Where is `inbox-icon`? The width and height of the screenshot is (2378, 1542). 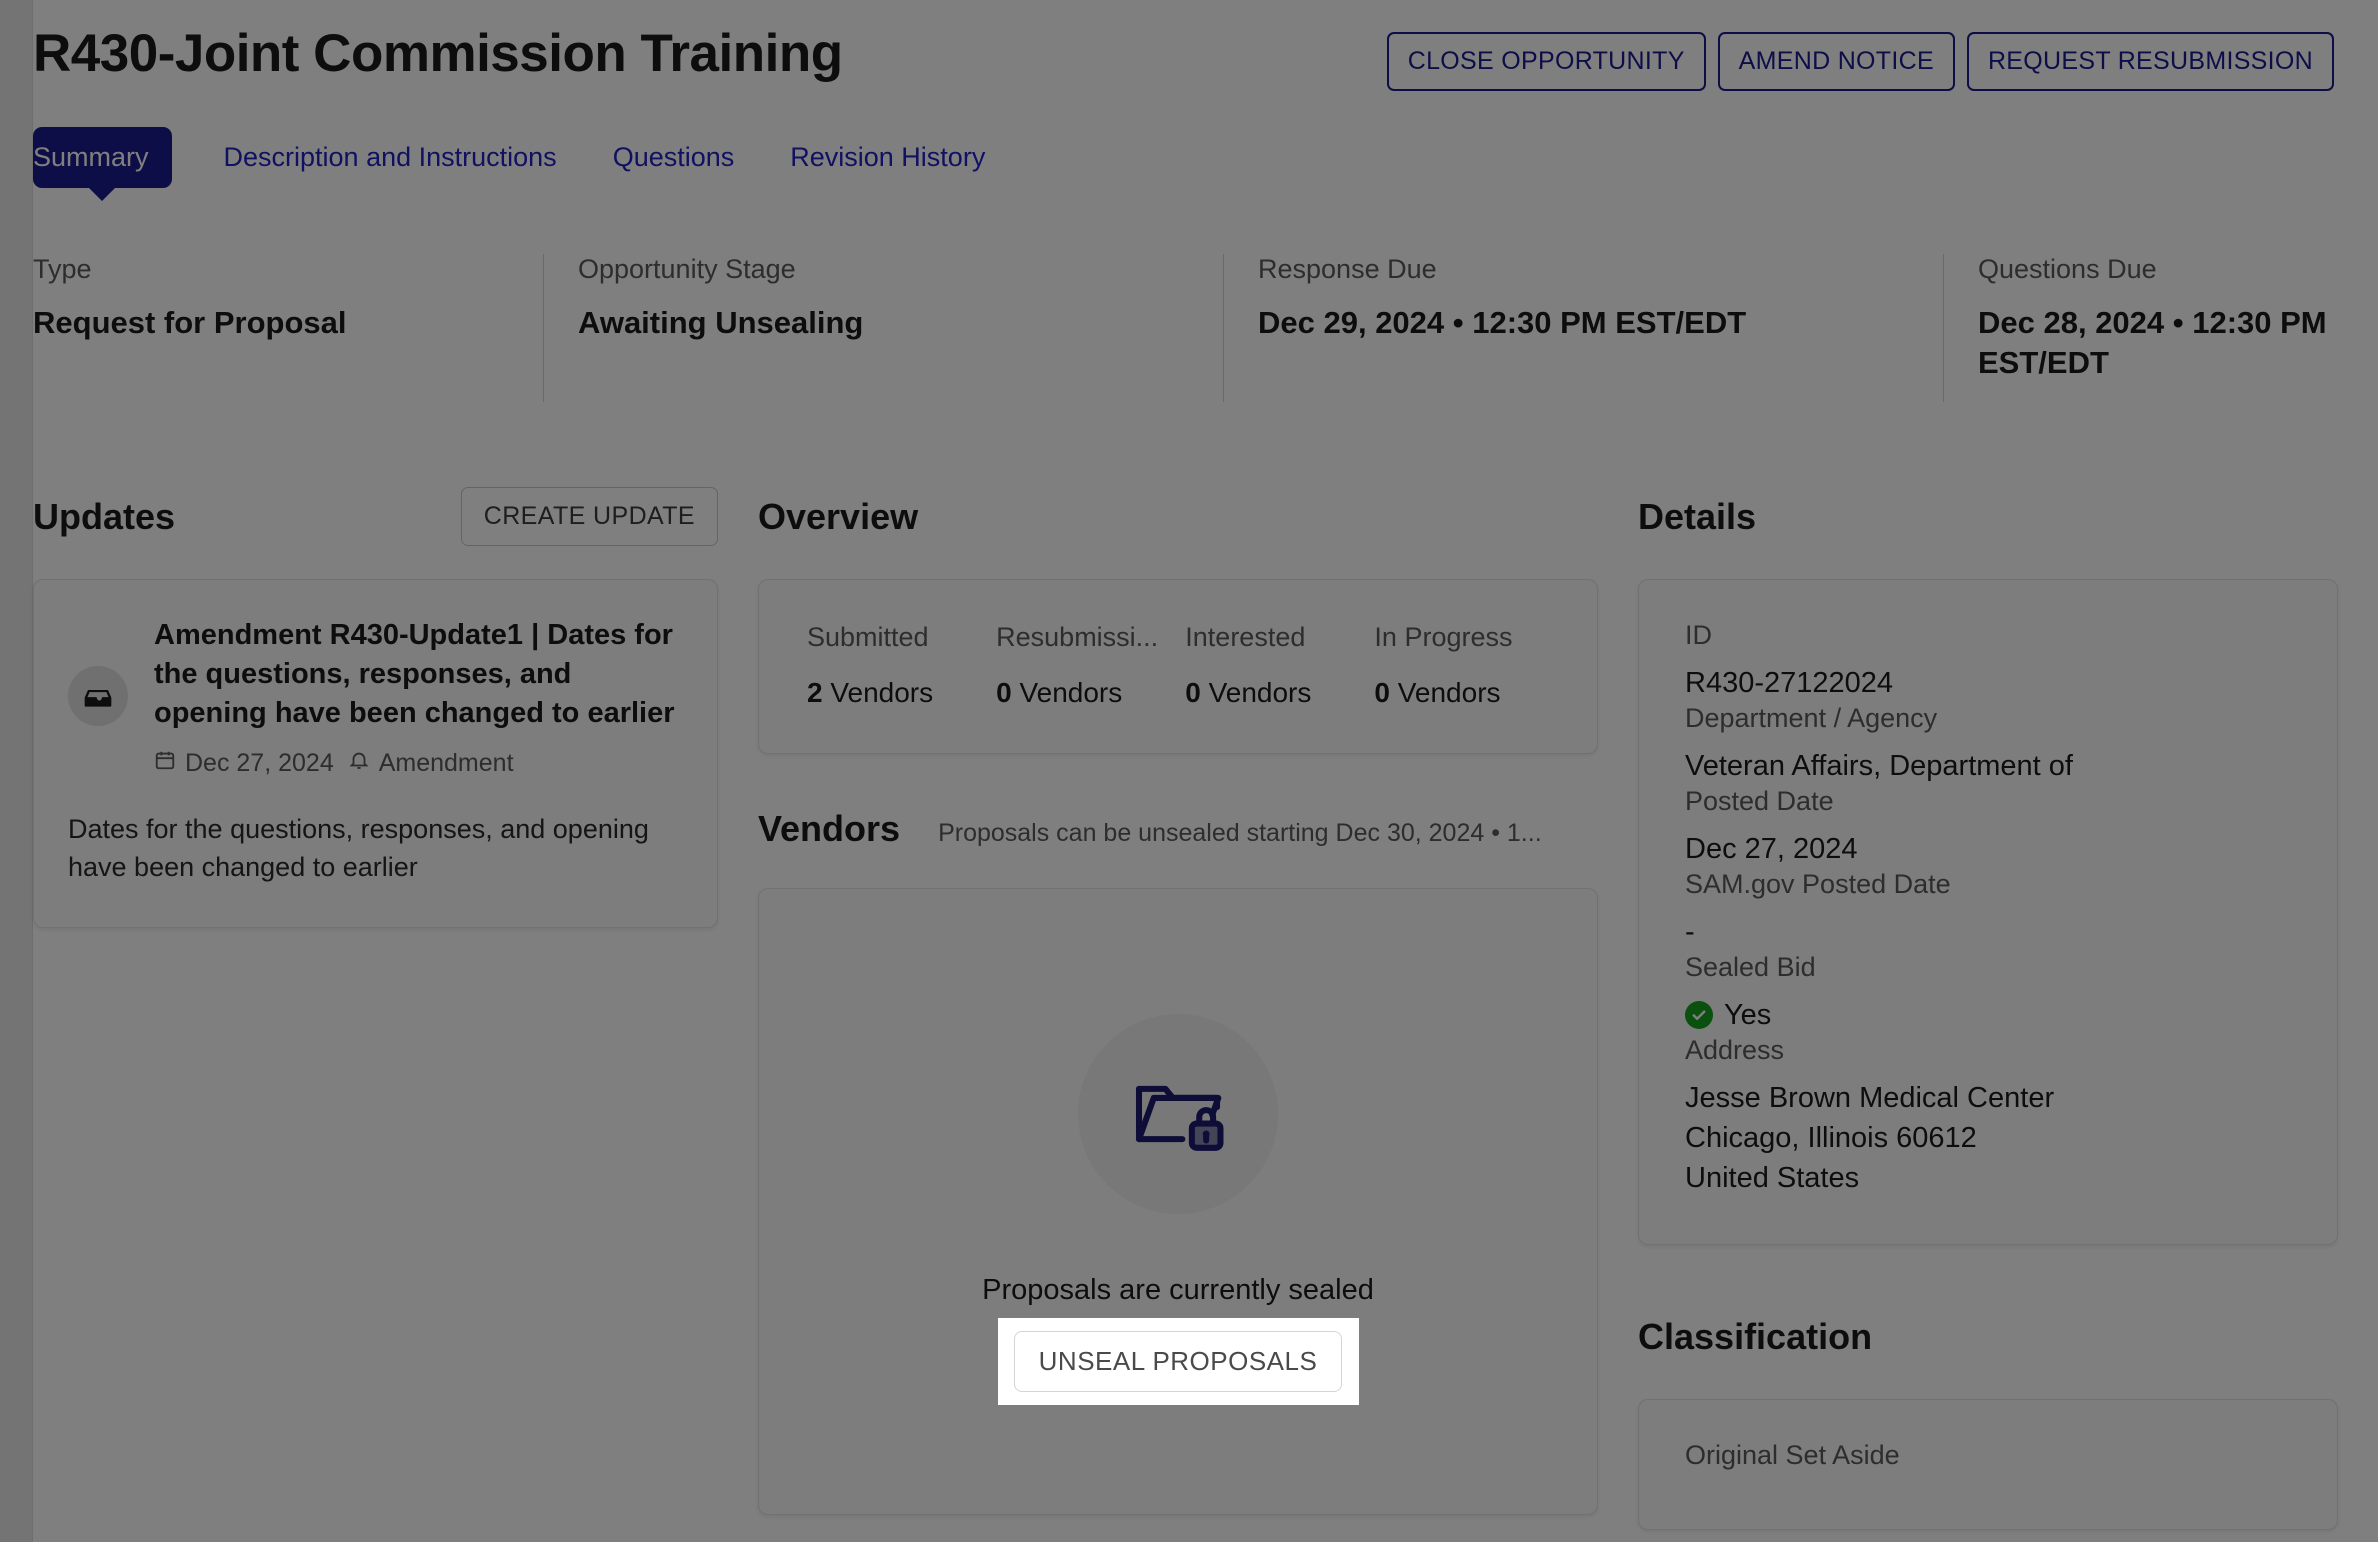
inbox-icon is located at coordinates (98, 695).